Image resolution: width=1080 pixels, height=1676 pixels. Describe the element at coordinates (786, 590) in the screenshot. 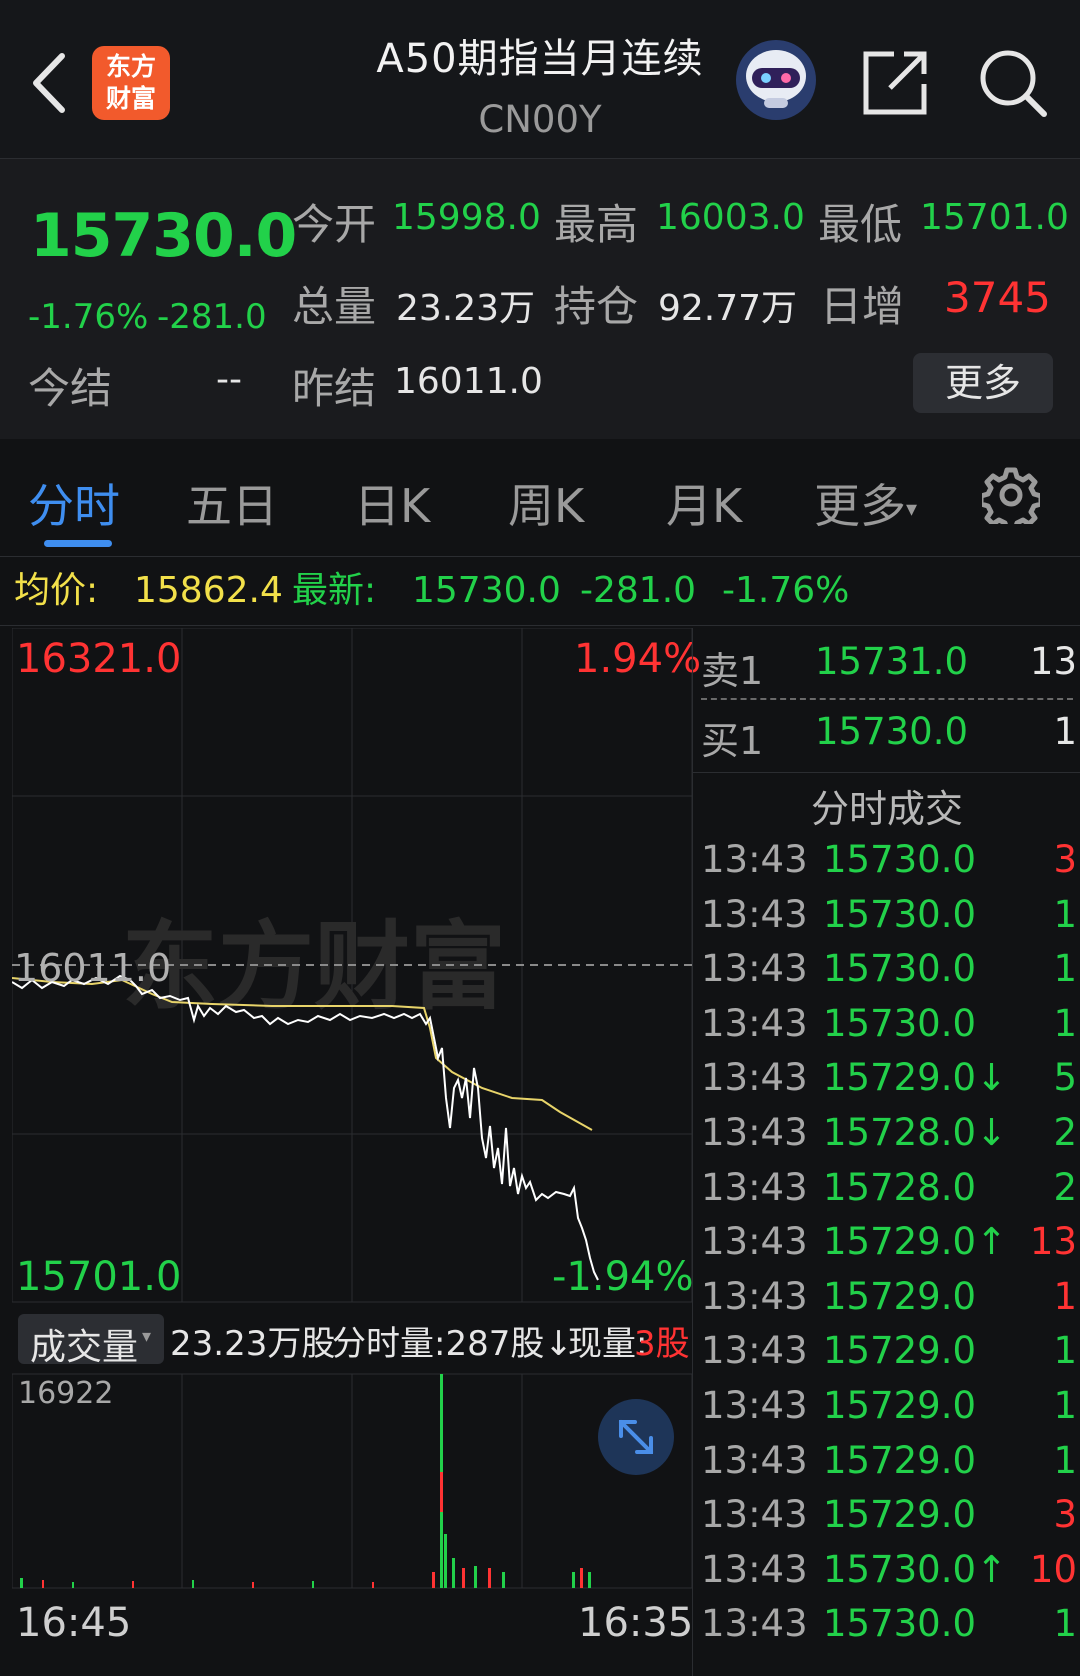

I see `latest-percent: -1.76%` at that location.